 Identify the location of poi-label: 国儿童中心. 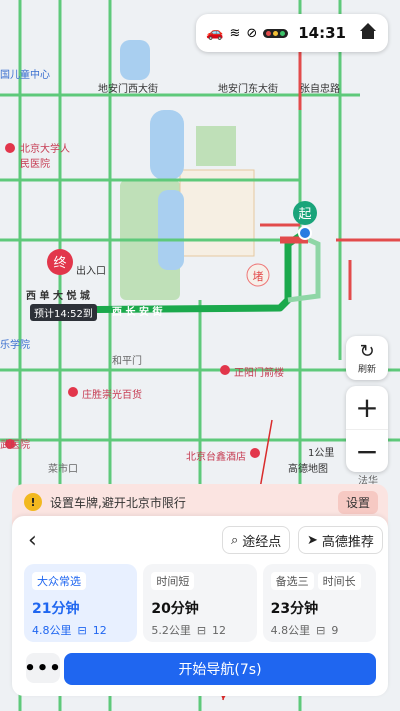
(25, 75).